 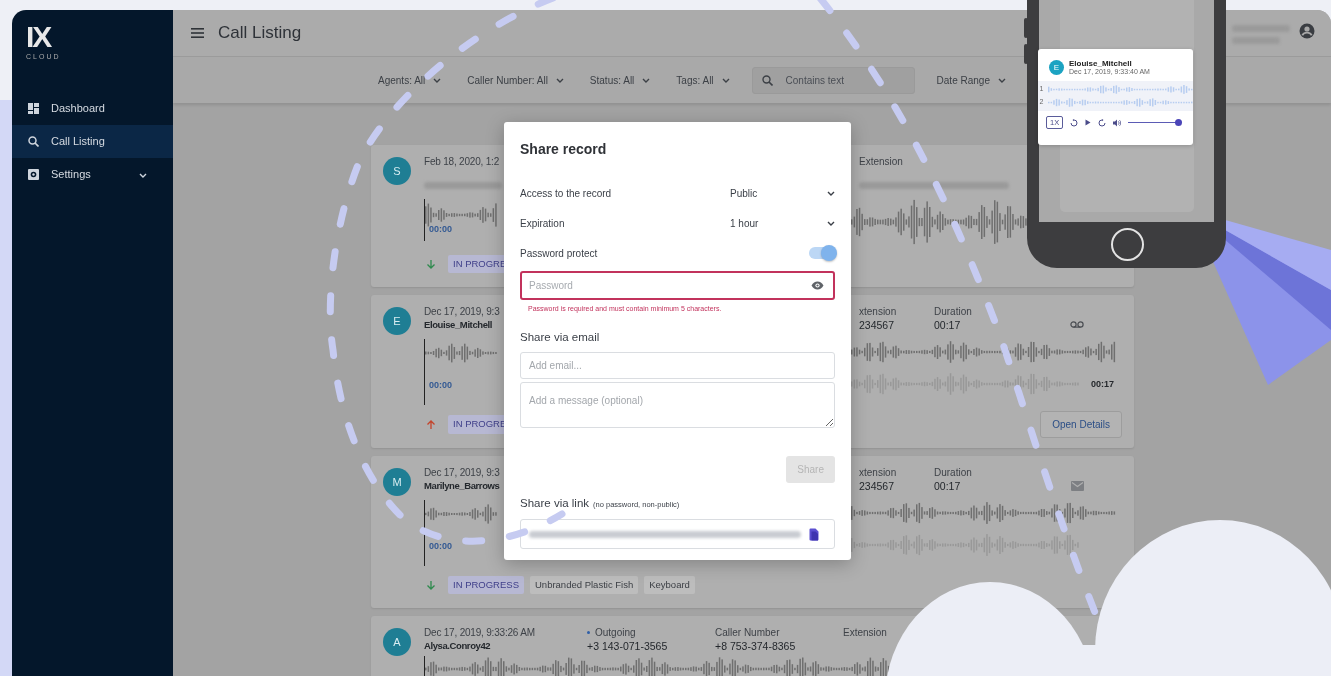 What do you see at coordinates (33, 174) in the screenshot?
I see `settings-icon` at bounding box center [33, 174].